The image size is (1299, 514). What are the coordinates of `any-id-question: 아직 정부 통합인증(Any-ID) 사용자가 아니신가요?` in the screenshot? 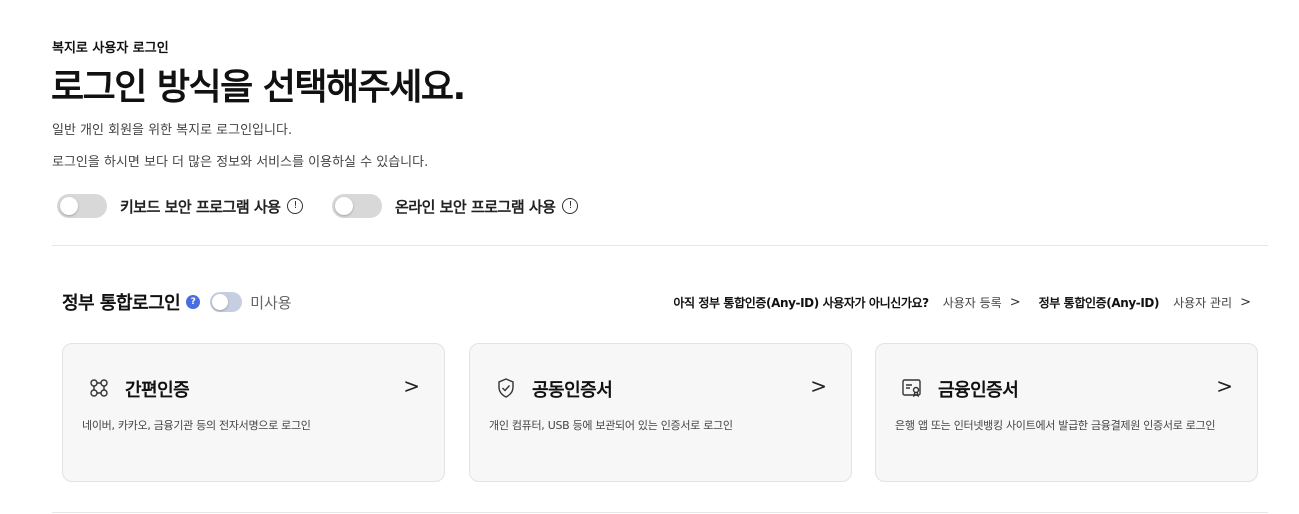 It's located at (801, 303).